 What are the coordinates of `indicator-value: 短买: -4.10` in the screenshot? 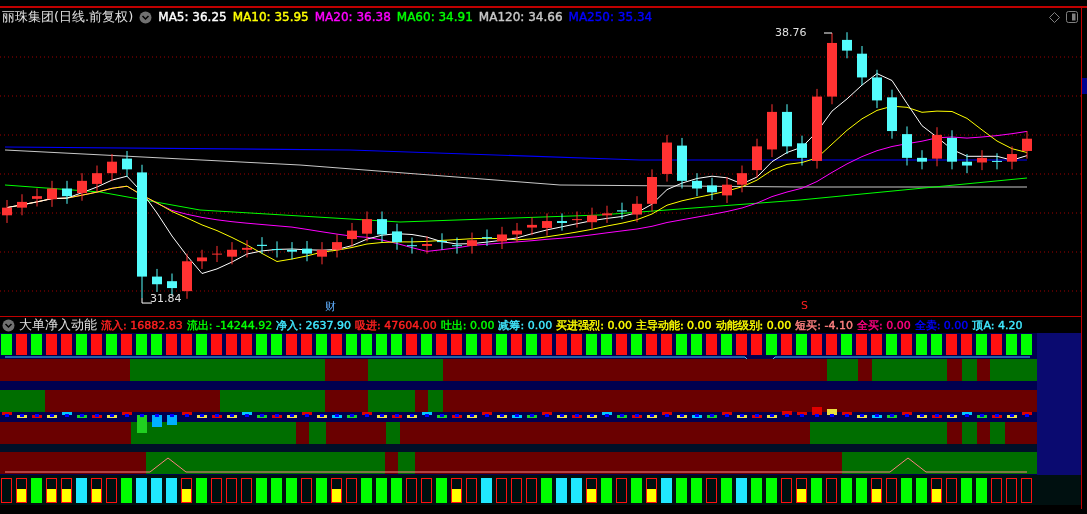 It's located at (824, 325).